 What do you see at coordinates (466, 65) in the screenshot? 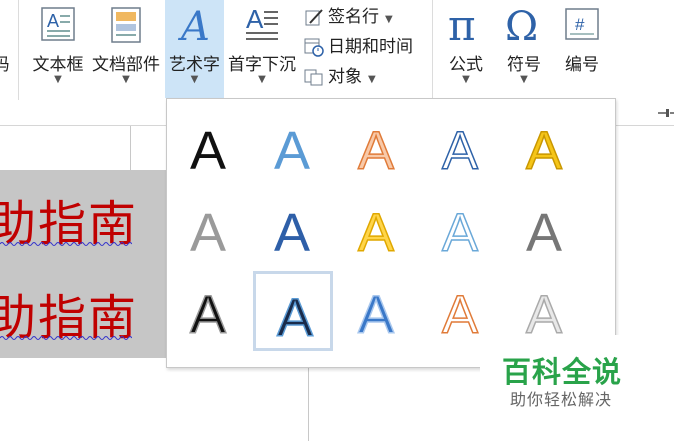
I see `equation-label: 公式` at bounding box center [466, 65].